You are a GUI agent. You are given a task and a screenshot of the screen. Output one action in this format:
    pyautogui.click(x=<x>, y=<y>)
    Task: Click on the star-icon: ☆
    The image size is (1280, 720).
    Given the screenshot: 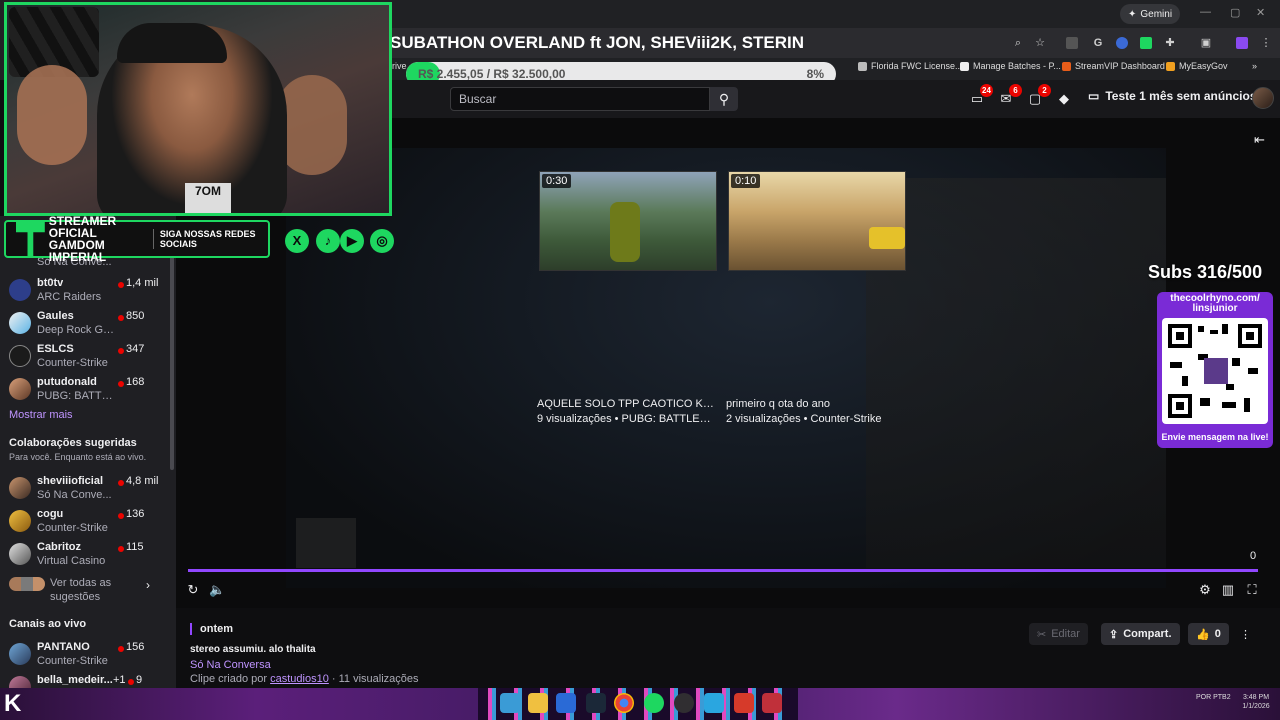 What is the action you would take?
    pyautogui.click(x=1040, y=43)
    